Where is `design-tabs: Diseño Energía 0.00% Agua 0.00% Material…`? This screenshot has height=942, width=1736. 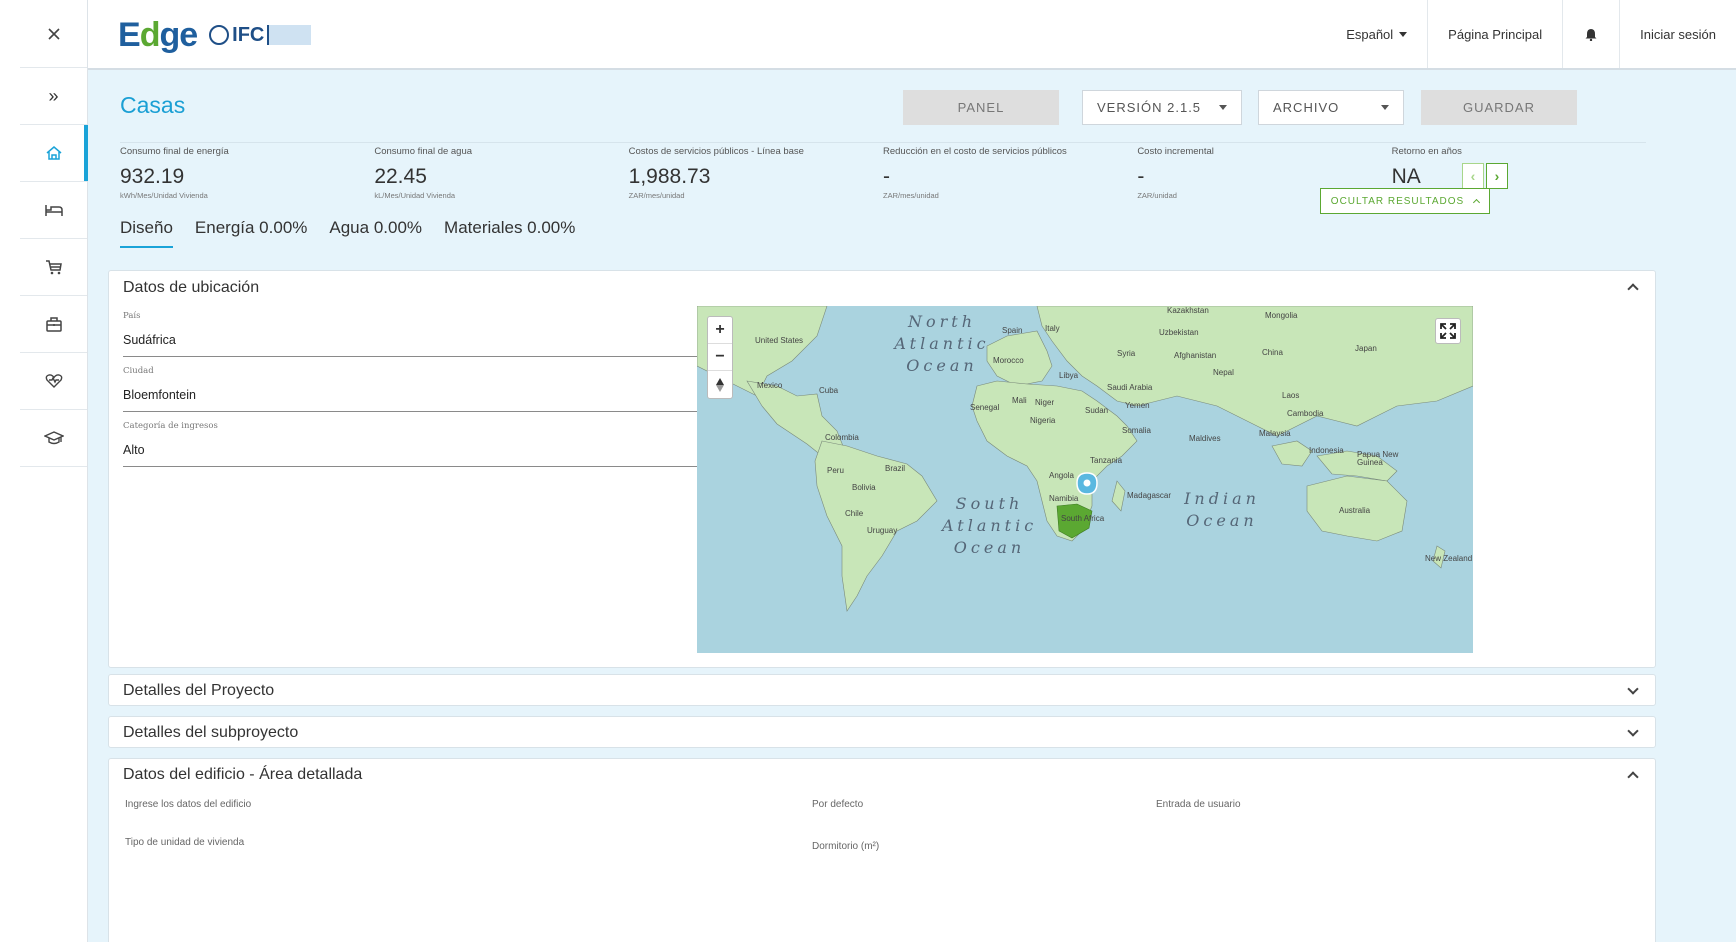
design-tabs: Diseño Energía 0.00% Agua 0.00% Material… is located at coordinates (347, 233).